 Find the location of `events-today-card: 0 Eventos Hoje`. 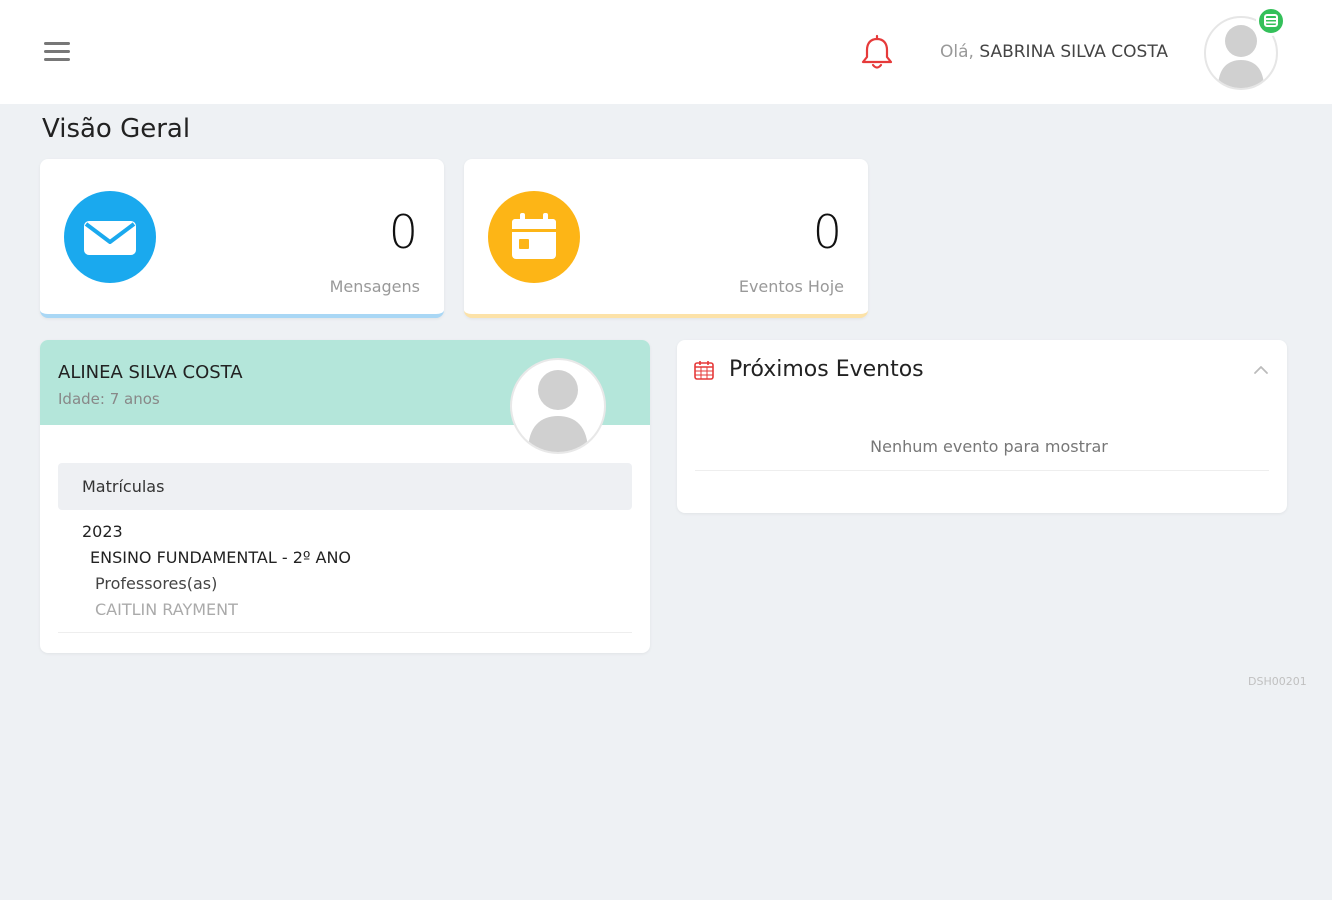

events-today-card: 0 Eventos Hoje is located at coordinates (666, 238).